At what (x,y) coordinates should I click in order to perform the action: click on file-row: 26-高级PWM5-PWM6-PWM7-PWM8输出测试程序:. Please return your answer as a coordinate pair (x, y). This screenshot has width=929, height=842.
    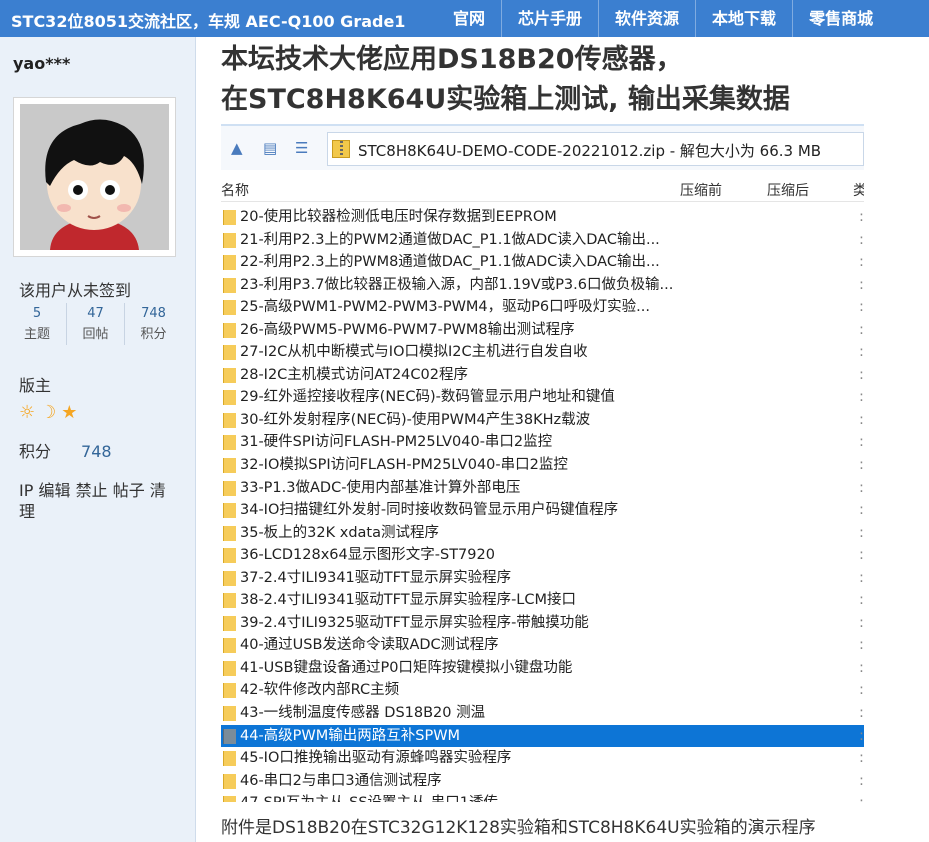
    Looking at the image, I should click on (542, 330).